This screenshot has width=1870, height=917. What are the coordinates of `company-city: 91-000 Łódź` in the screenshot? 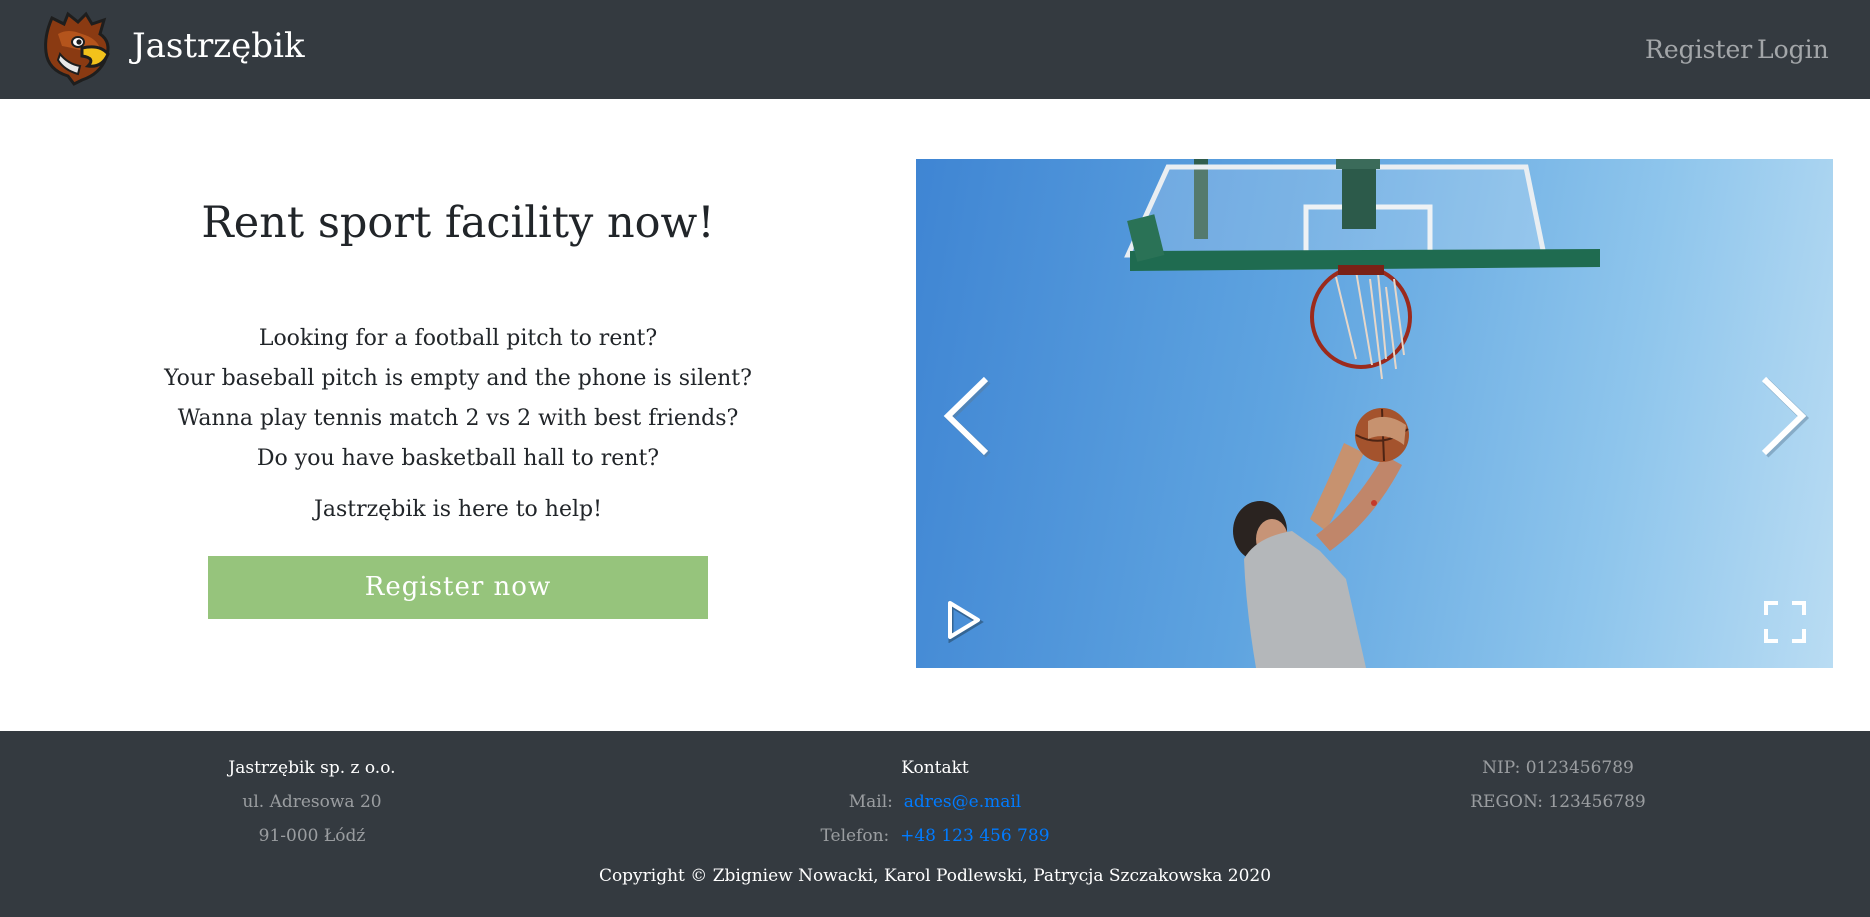 It's located at (312, 836).